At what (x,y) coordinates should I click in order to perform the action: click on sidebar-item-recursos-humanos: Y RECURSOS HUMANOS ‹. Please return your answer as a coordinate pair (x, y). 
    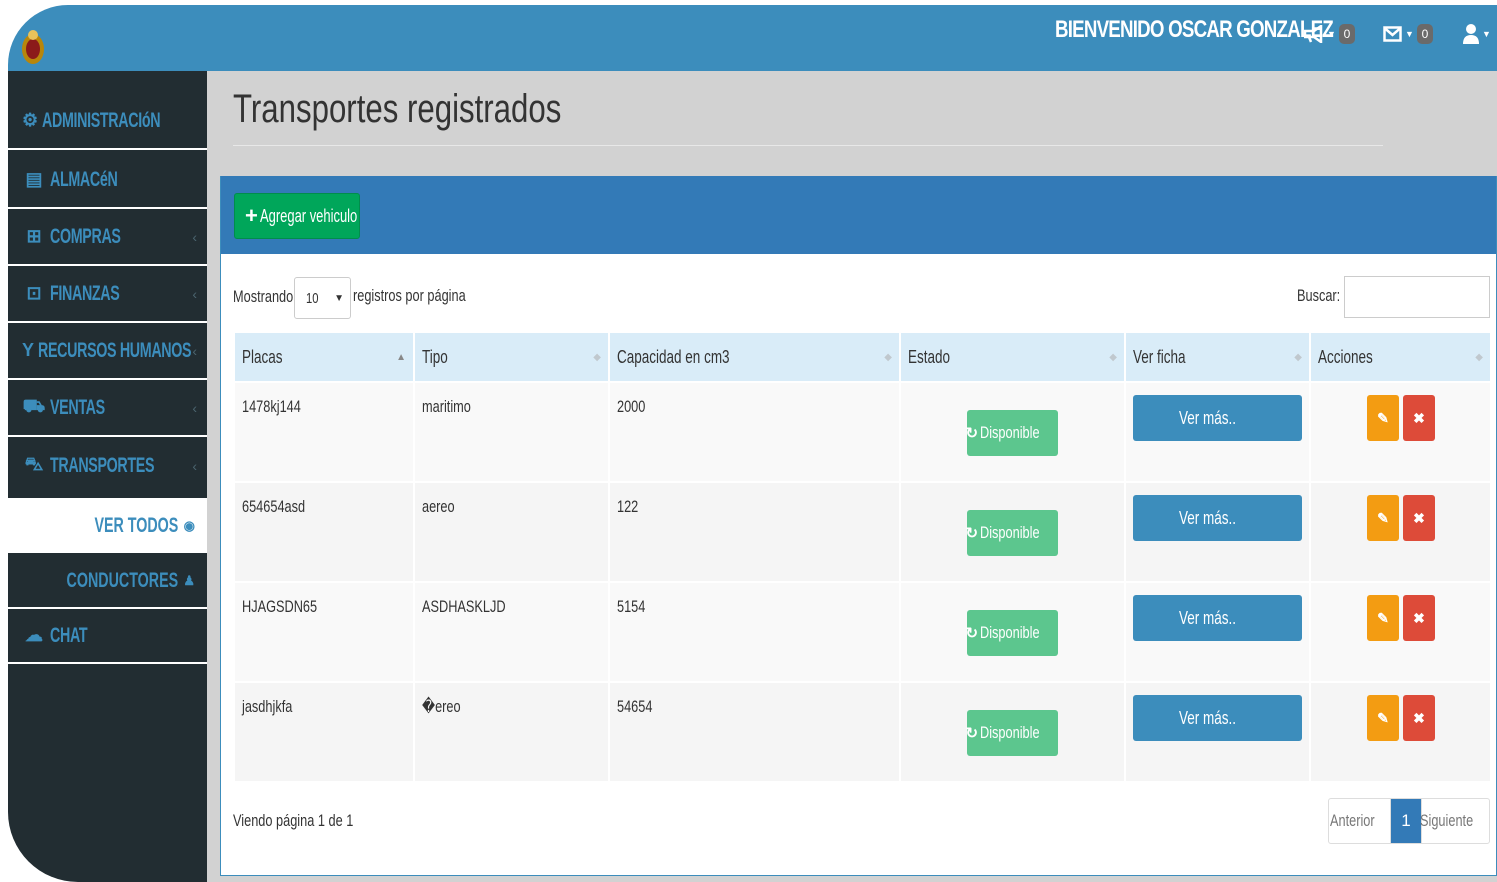
    Looking at the image, I should click on (107, 351).